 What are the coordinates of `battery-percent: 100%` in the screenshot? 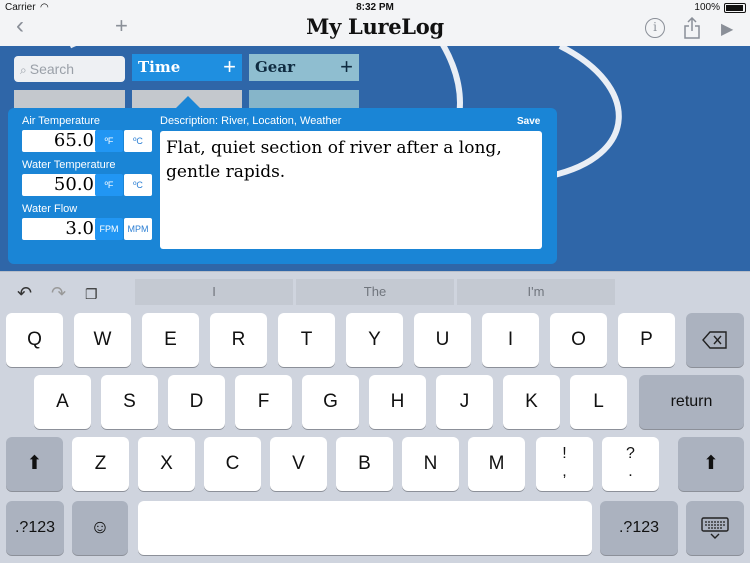 It's located at (707, 7).